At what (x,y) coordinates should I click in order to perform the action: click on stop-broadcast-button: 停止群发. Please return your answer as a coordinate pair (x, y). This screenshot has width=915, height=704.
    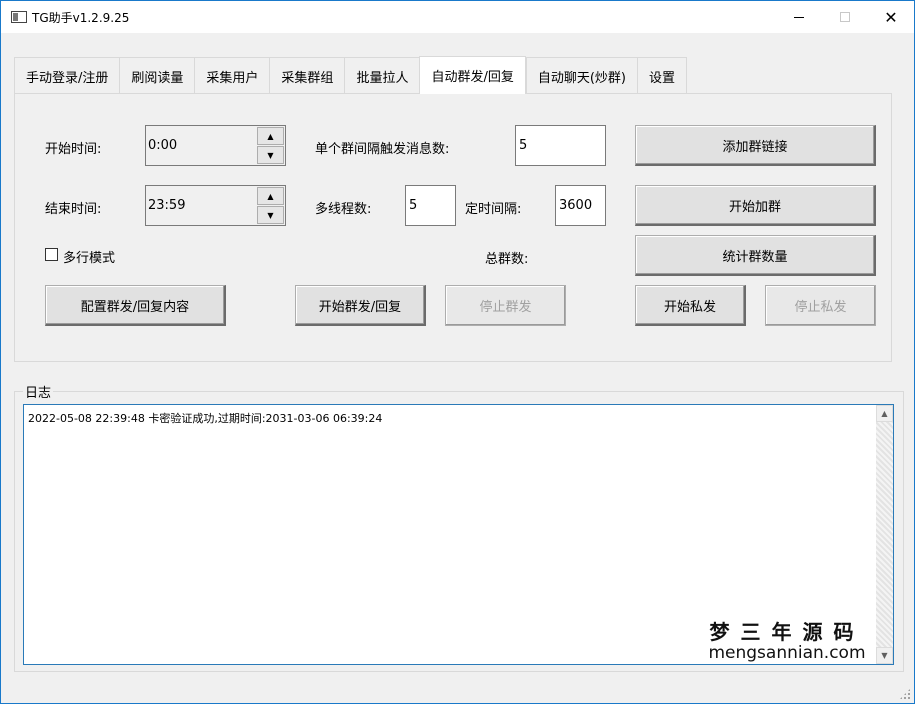
    Looking at the image, I should click on (505, 305).